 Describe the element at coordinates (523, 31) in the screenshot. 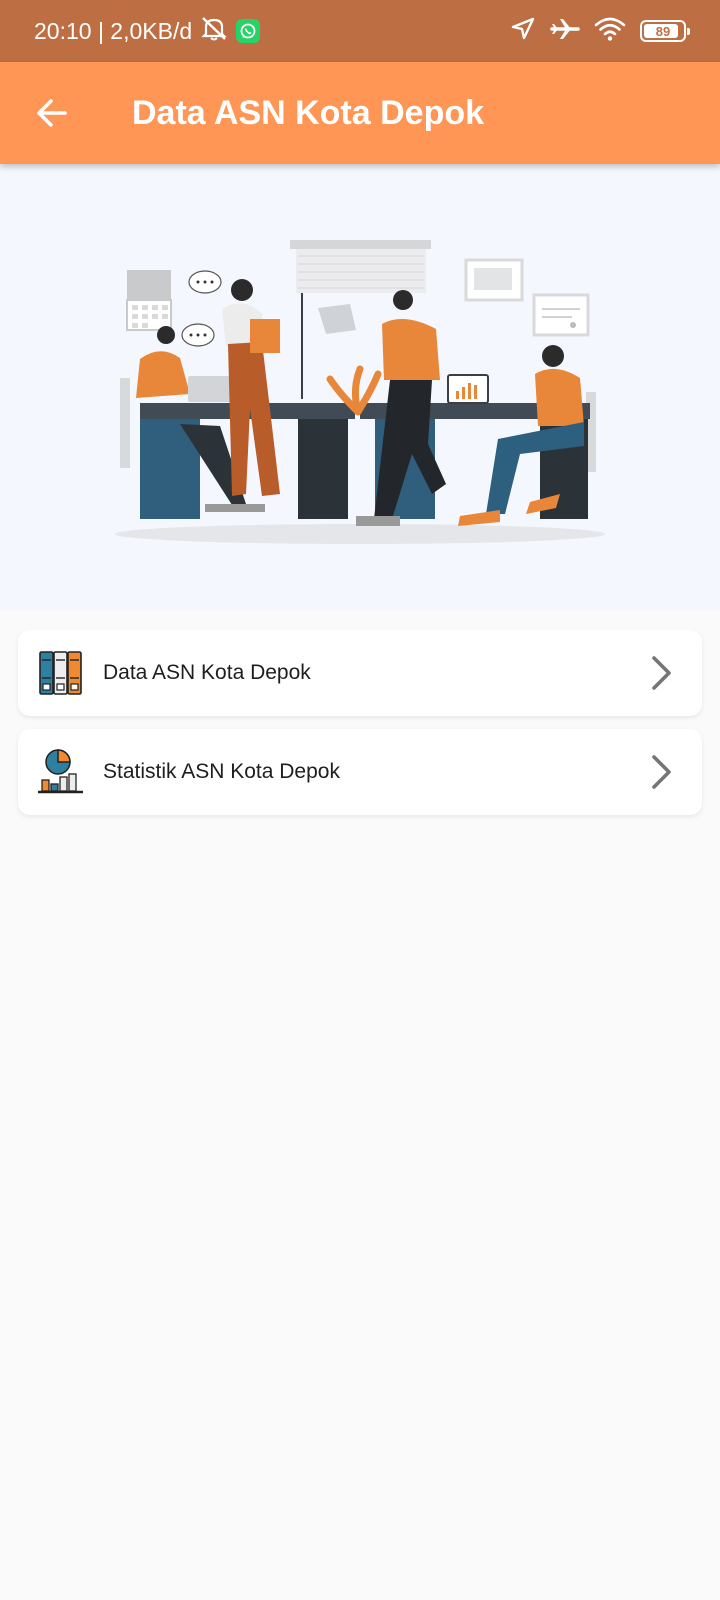

I see `location-icon` at that location.